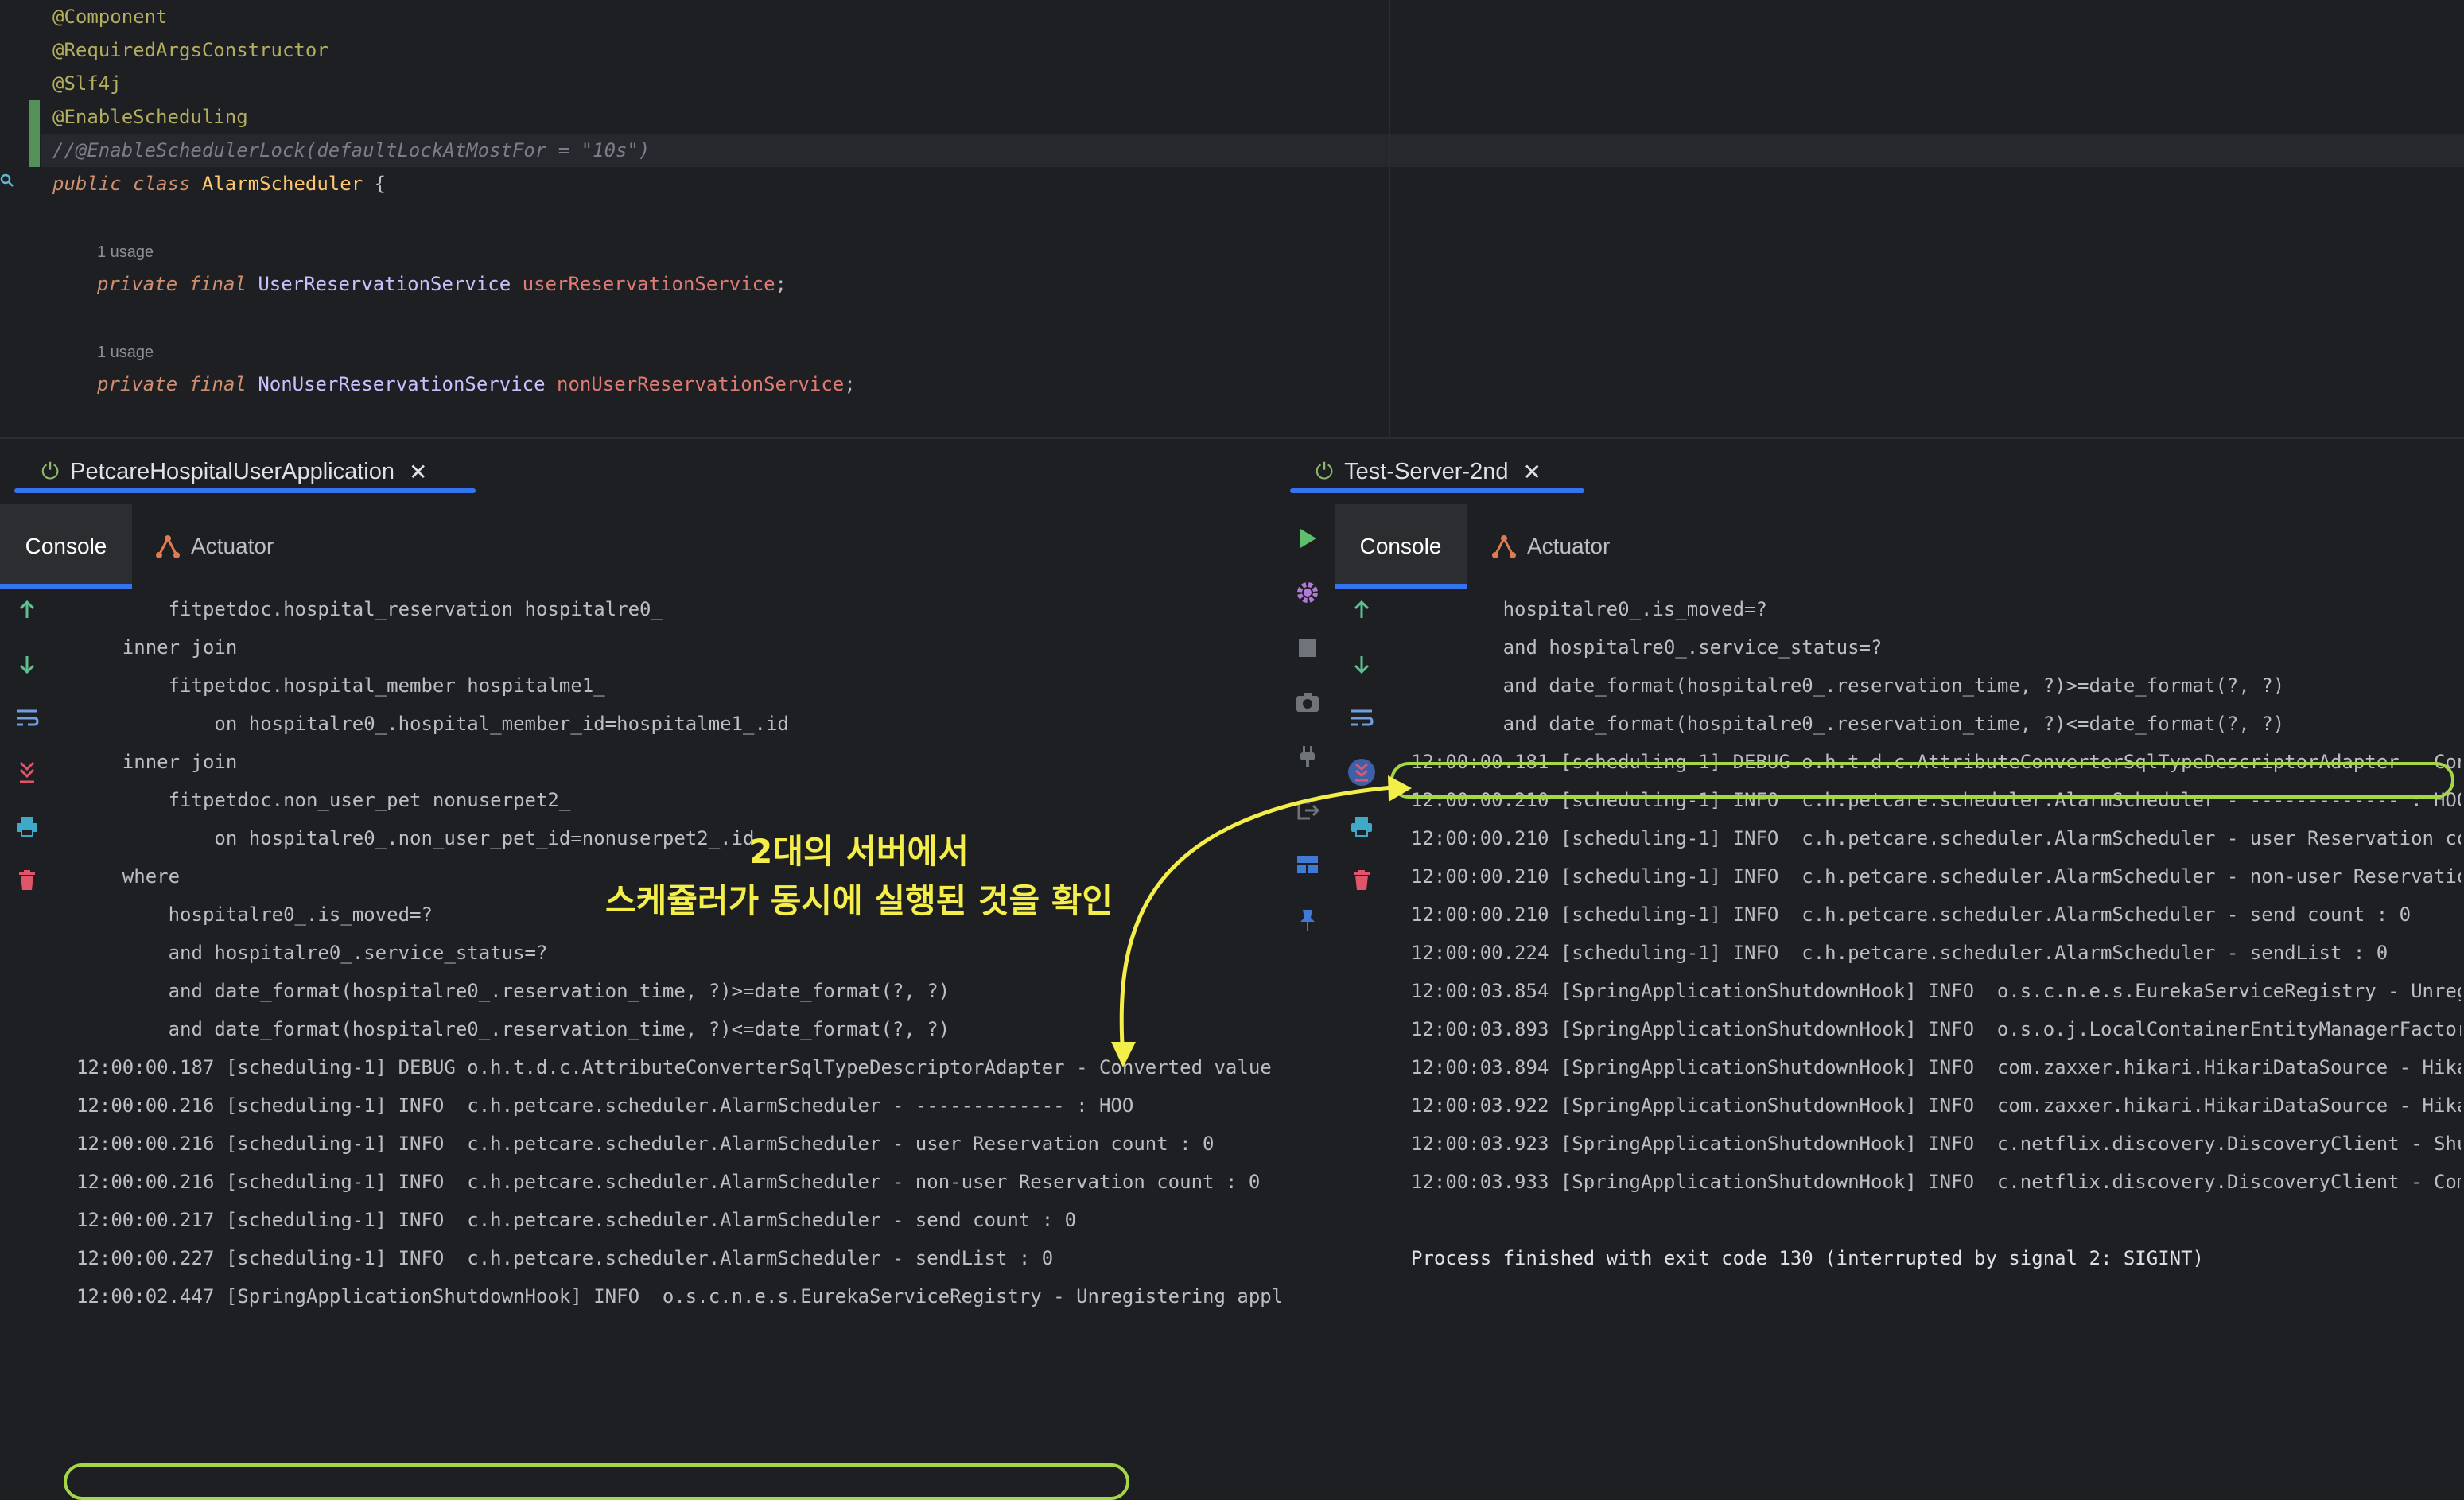 The image size is (2464, 1500). What do you see at coordinates (340, 685) in the screenshot?
I see `console-line: fitpetdoc.hospital_member hospitalme1_` at bounding box center [340, 685].